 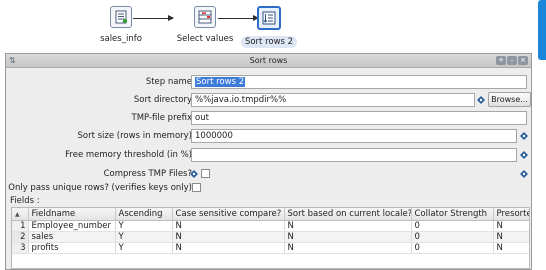 What do you see at coordinates (72, 237) in the screenshot?
I see `table-cell: sales` at bounding box center [72, 237].